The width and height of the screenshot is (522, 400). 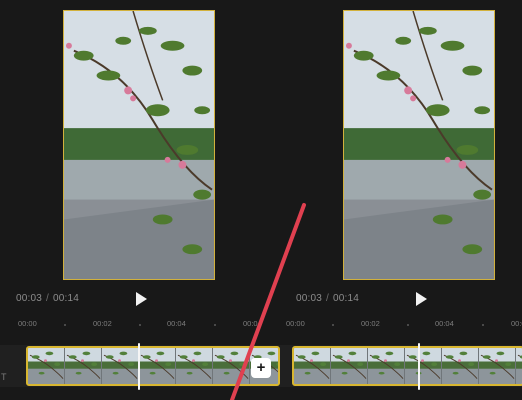 What do you see at coordinates (4, 377) in the screenshot?
I see `track-side-glyph: T` at bounding box center [4, 377].